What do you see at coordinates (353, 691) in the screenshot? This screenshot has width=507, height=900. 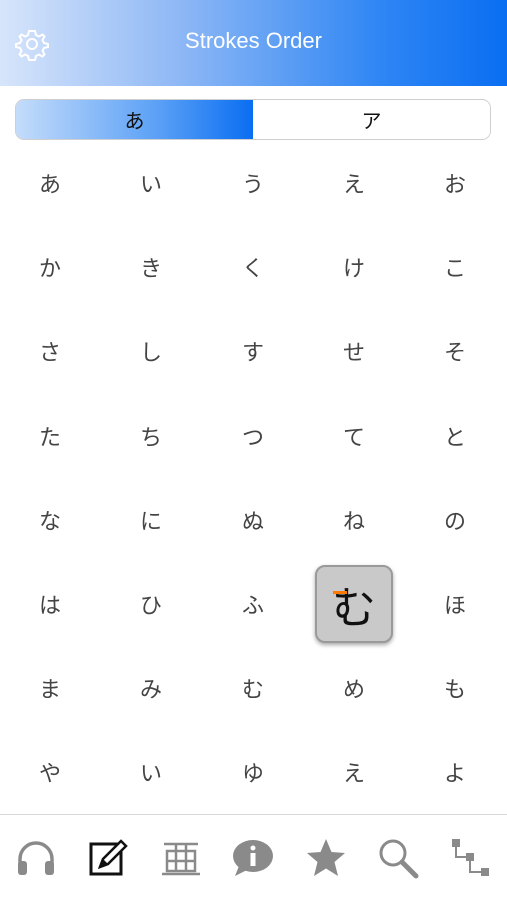 I see `kana-char: め` at bounding box center [353, 691].